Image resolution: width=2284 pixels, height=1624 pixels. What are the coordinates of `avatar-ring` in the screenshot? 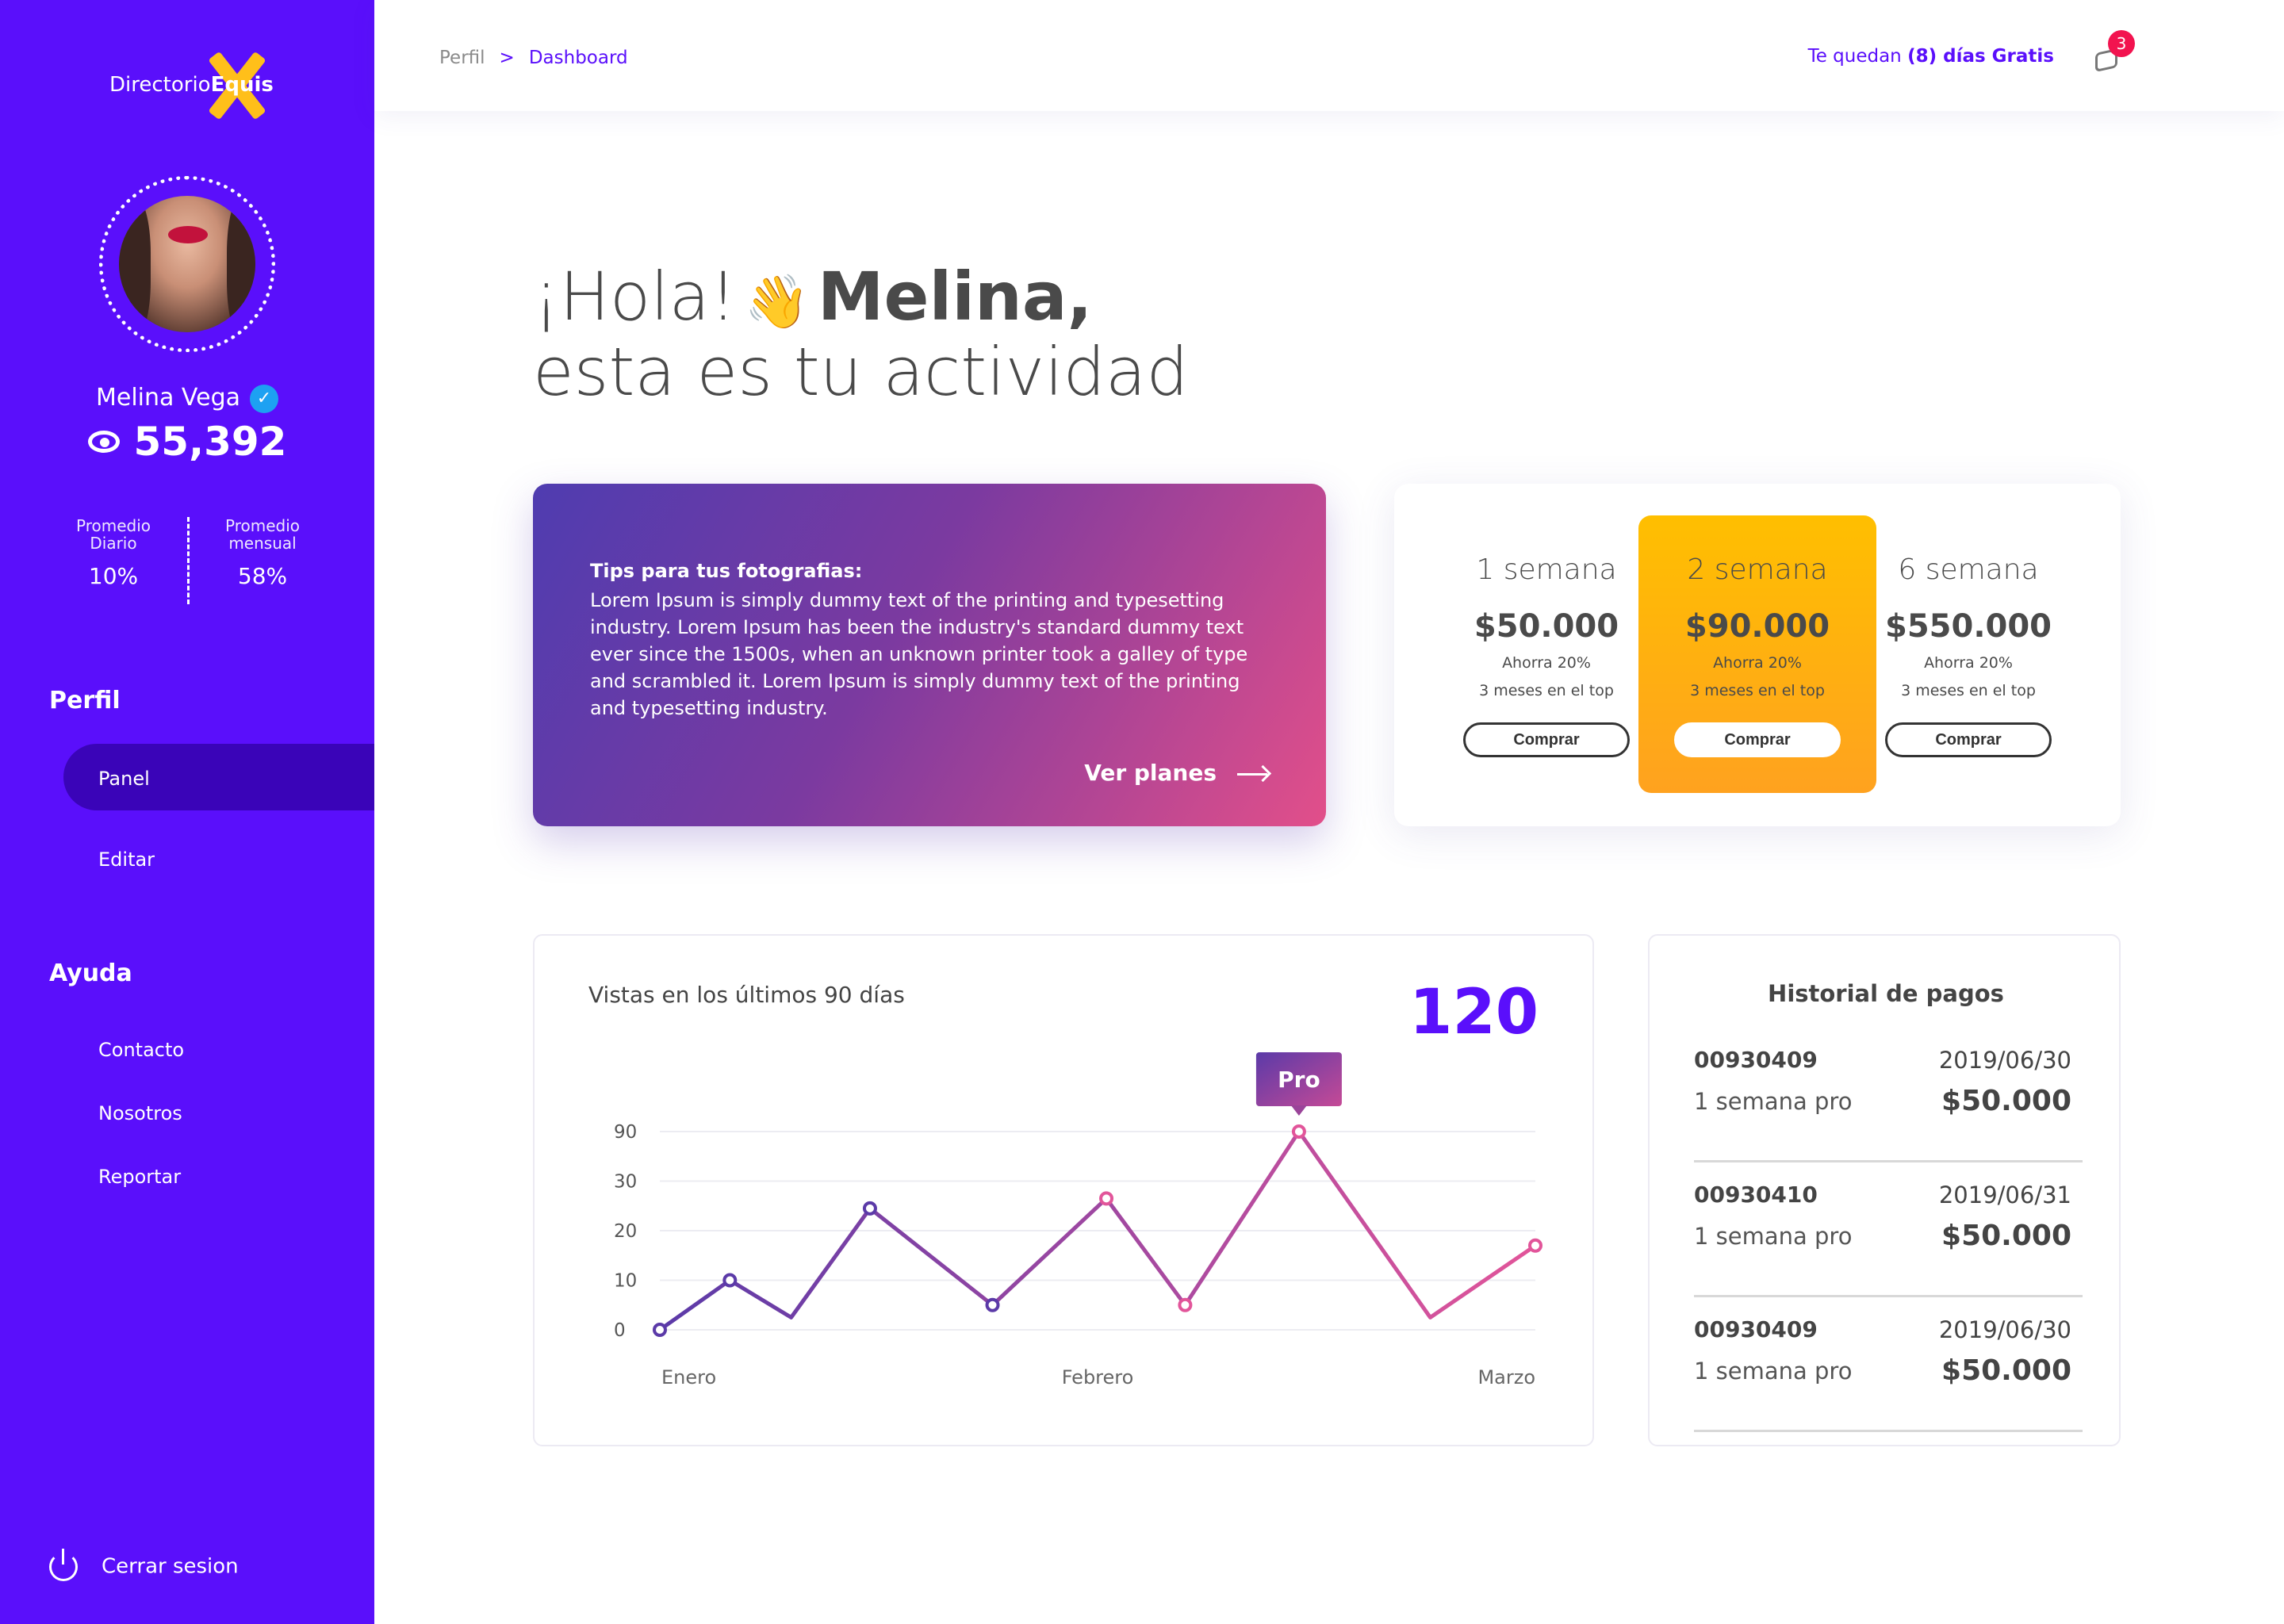 It's located at (187, 264).